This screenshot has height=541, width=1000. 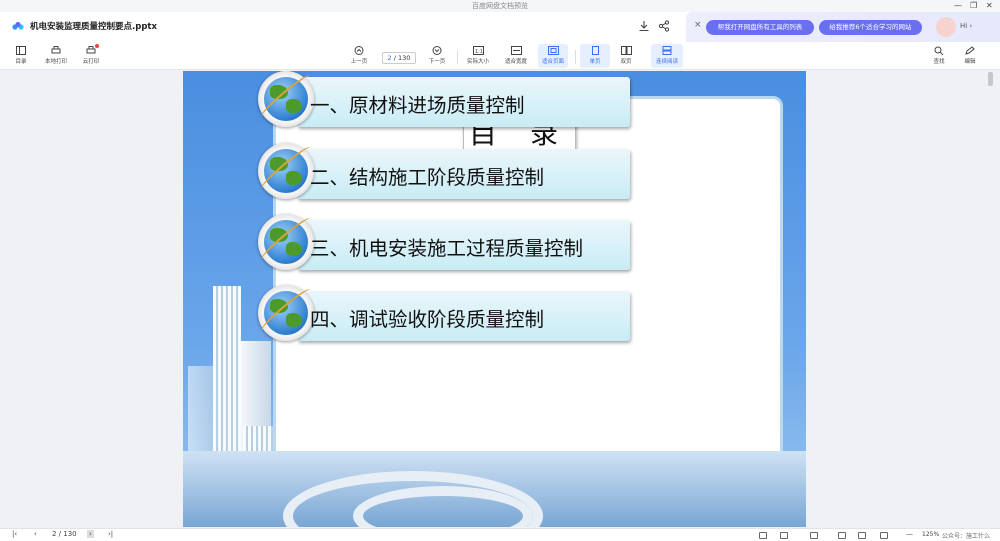 What do you see at coordinates (417, 105) in the screenshot?
I see `toc-item-text: 一、原材料进场质量控制` at bounding box center [417, 105].